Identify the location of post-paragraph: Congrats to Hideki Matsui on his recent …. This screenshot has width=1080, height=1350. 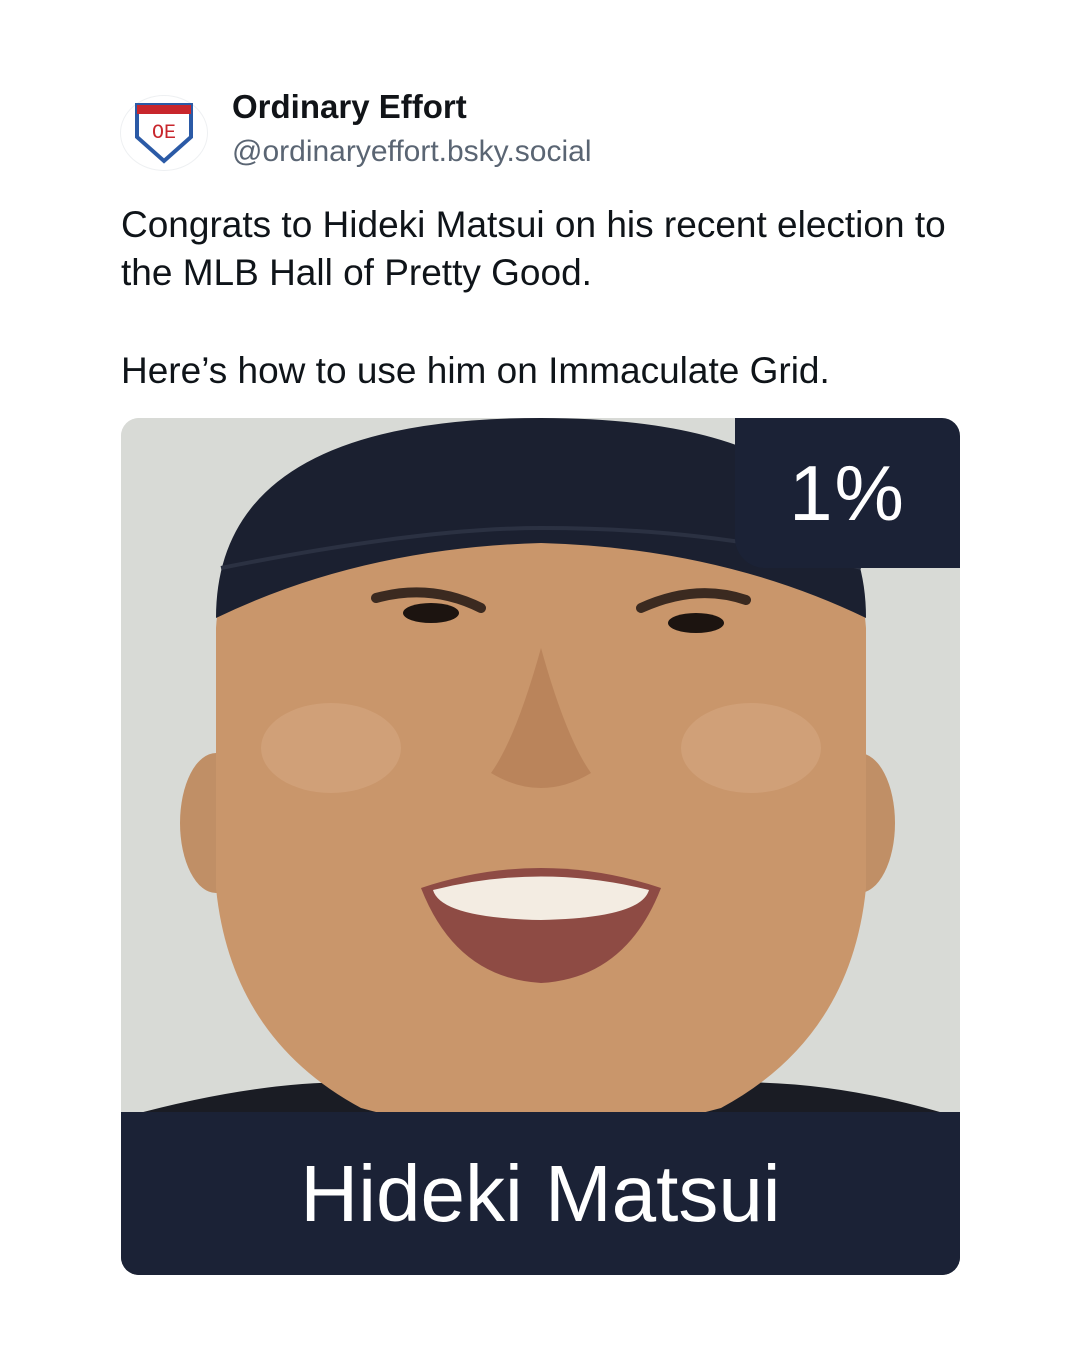
(533, 248).